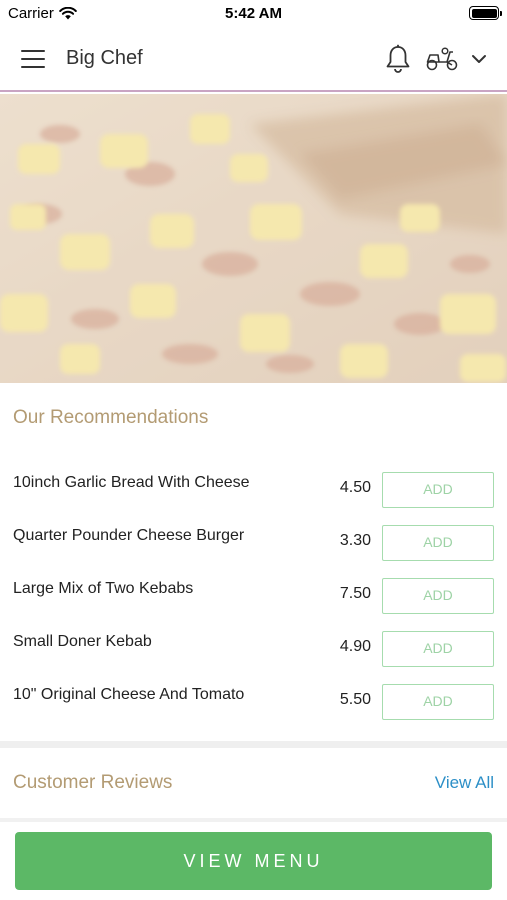 This screenshot has height=900, width=507. I want to click on item-name: Quarter Pounder Cheese Burger, so click(129, 535).